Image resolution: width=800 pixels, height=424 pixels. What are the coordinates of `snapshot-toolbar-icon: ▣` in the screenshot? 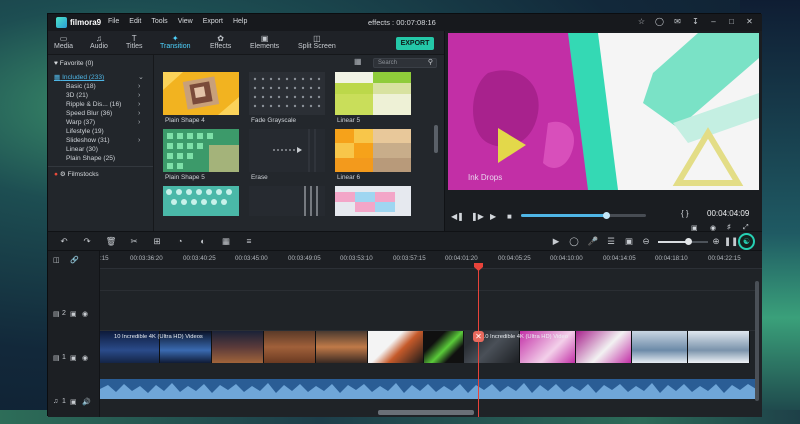 It's located at (629, 241).